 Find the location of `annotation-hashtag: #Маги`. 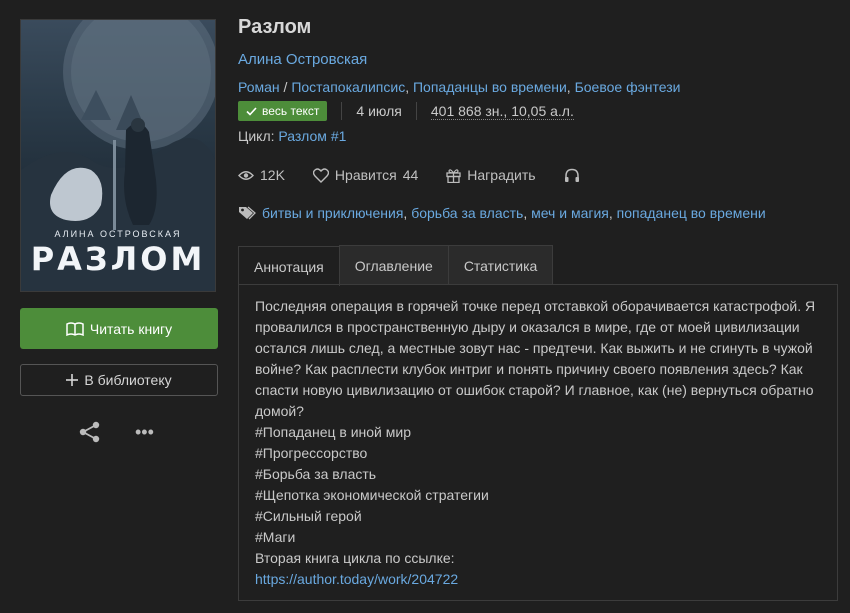

annotation-hashtag: #Маги is located at coordinates (275, 537).